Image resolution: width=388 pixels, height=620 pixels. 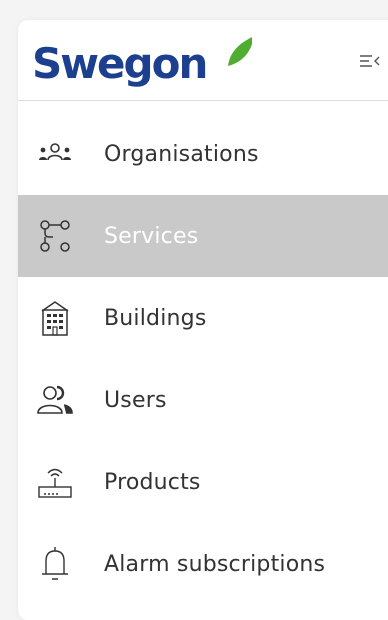 I want to click on organisations-icon, so click(x=55, y=154).